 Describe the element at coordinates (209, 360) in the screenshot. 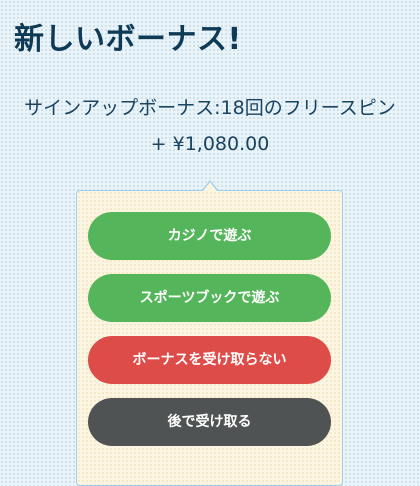

I see `decline-bonus-button: ボーナスを受け取らない` at that location.